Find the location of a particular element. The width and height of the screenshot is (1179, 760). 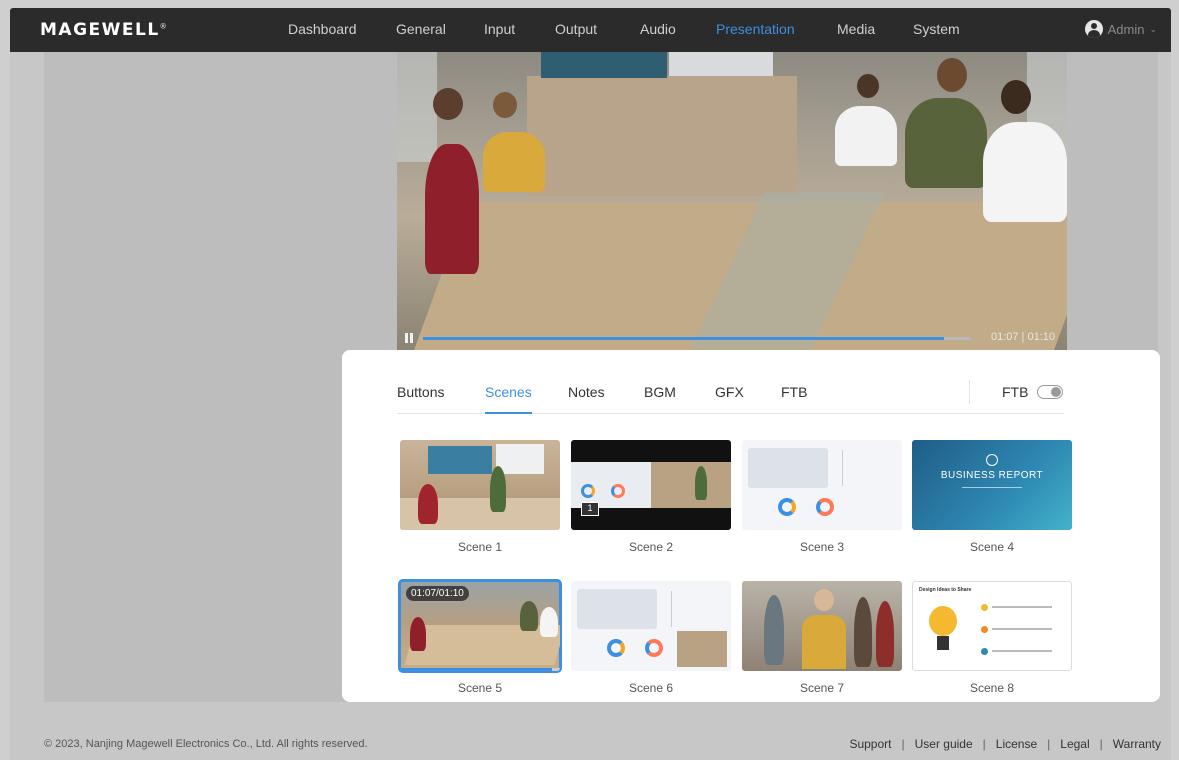

footer-link-support: Support is located at coordinates (870, 744).